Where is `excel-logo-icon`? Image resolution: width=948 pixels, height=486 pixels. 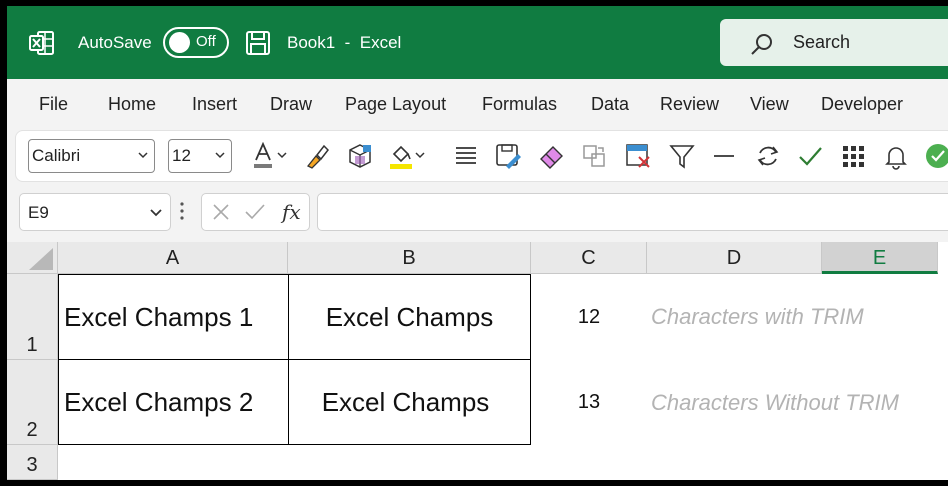 excel-logo-icon is located at coordinates (41, 43).